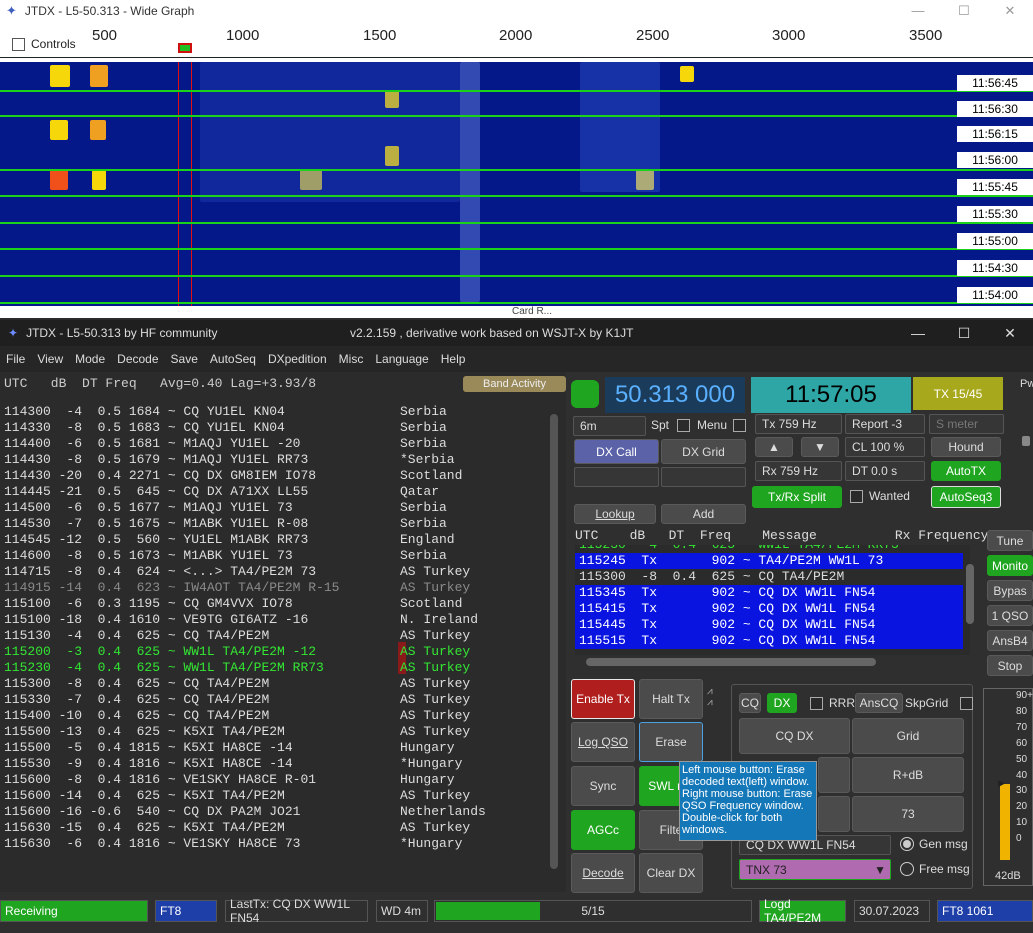  What do you see at coordinates (820, 447) in the screenshot?
I see `down-arrow-button: ▼` at bounding box center [820, 447].